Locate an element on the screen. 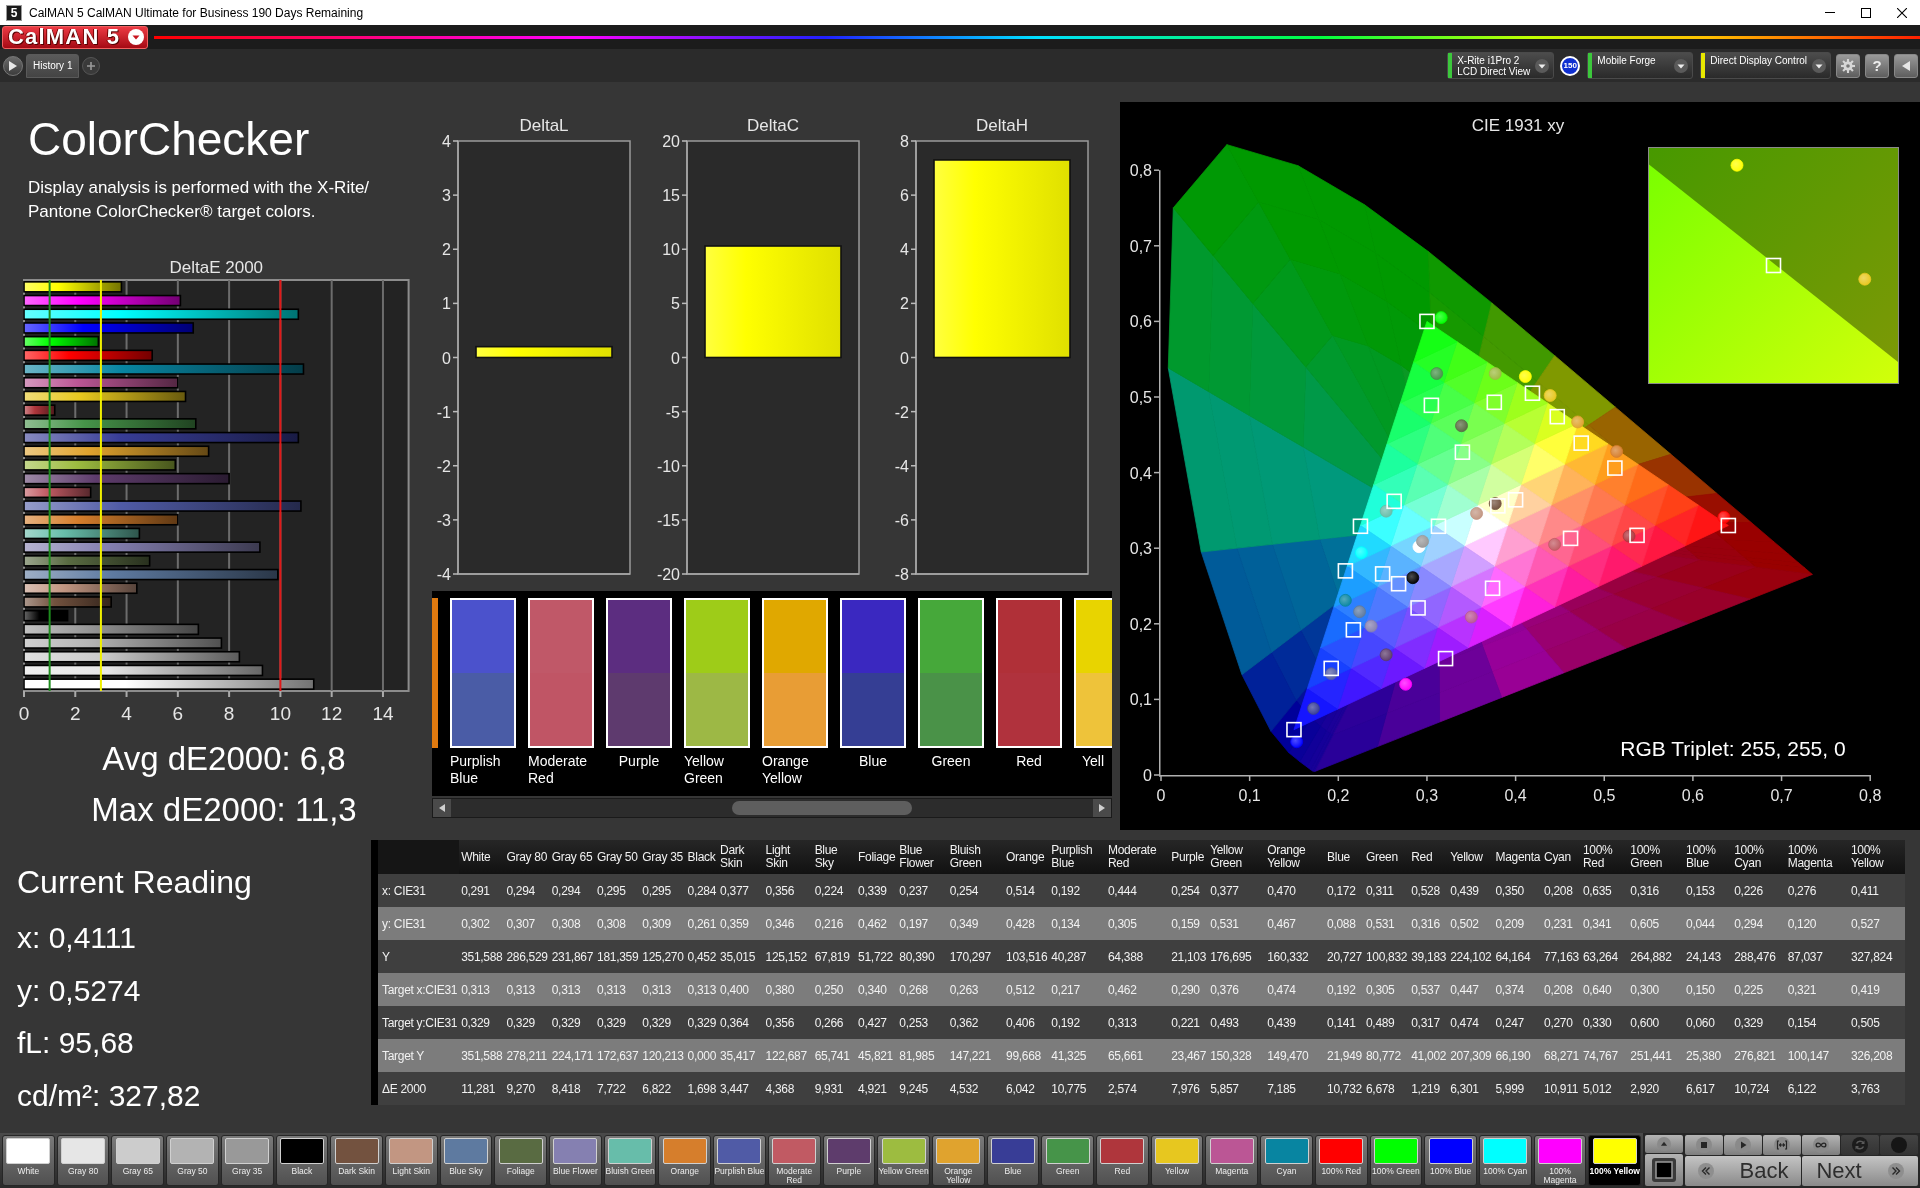  table-cell: 6,822 is located at coordinates (663, 1088).